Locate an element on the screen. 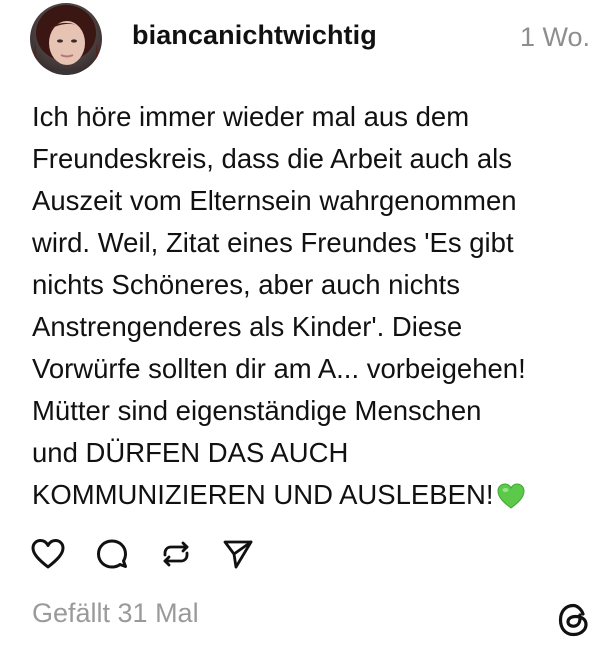  heart-icon is located at coordinates (48, 554).